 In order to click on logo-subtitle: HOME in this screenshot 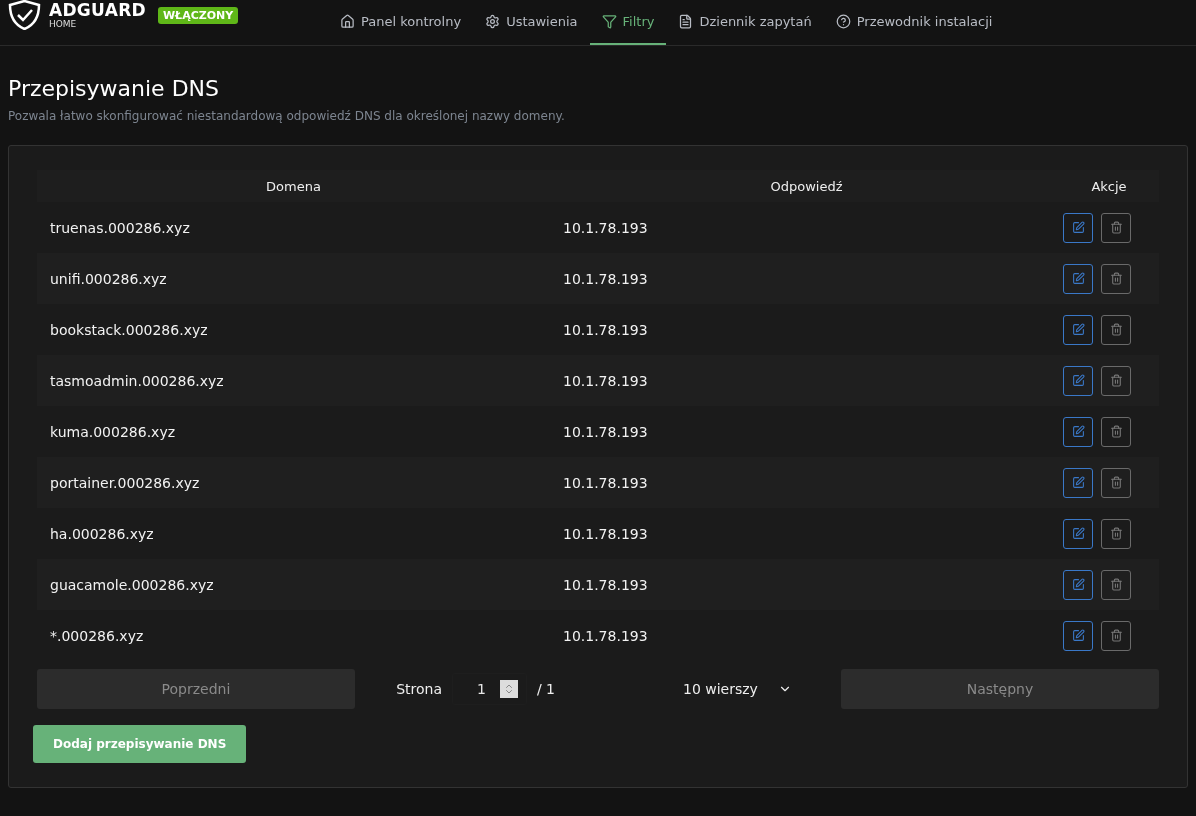, I will do `click(63, 24)`.